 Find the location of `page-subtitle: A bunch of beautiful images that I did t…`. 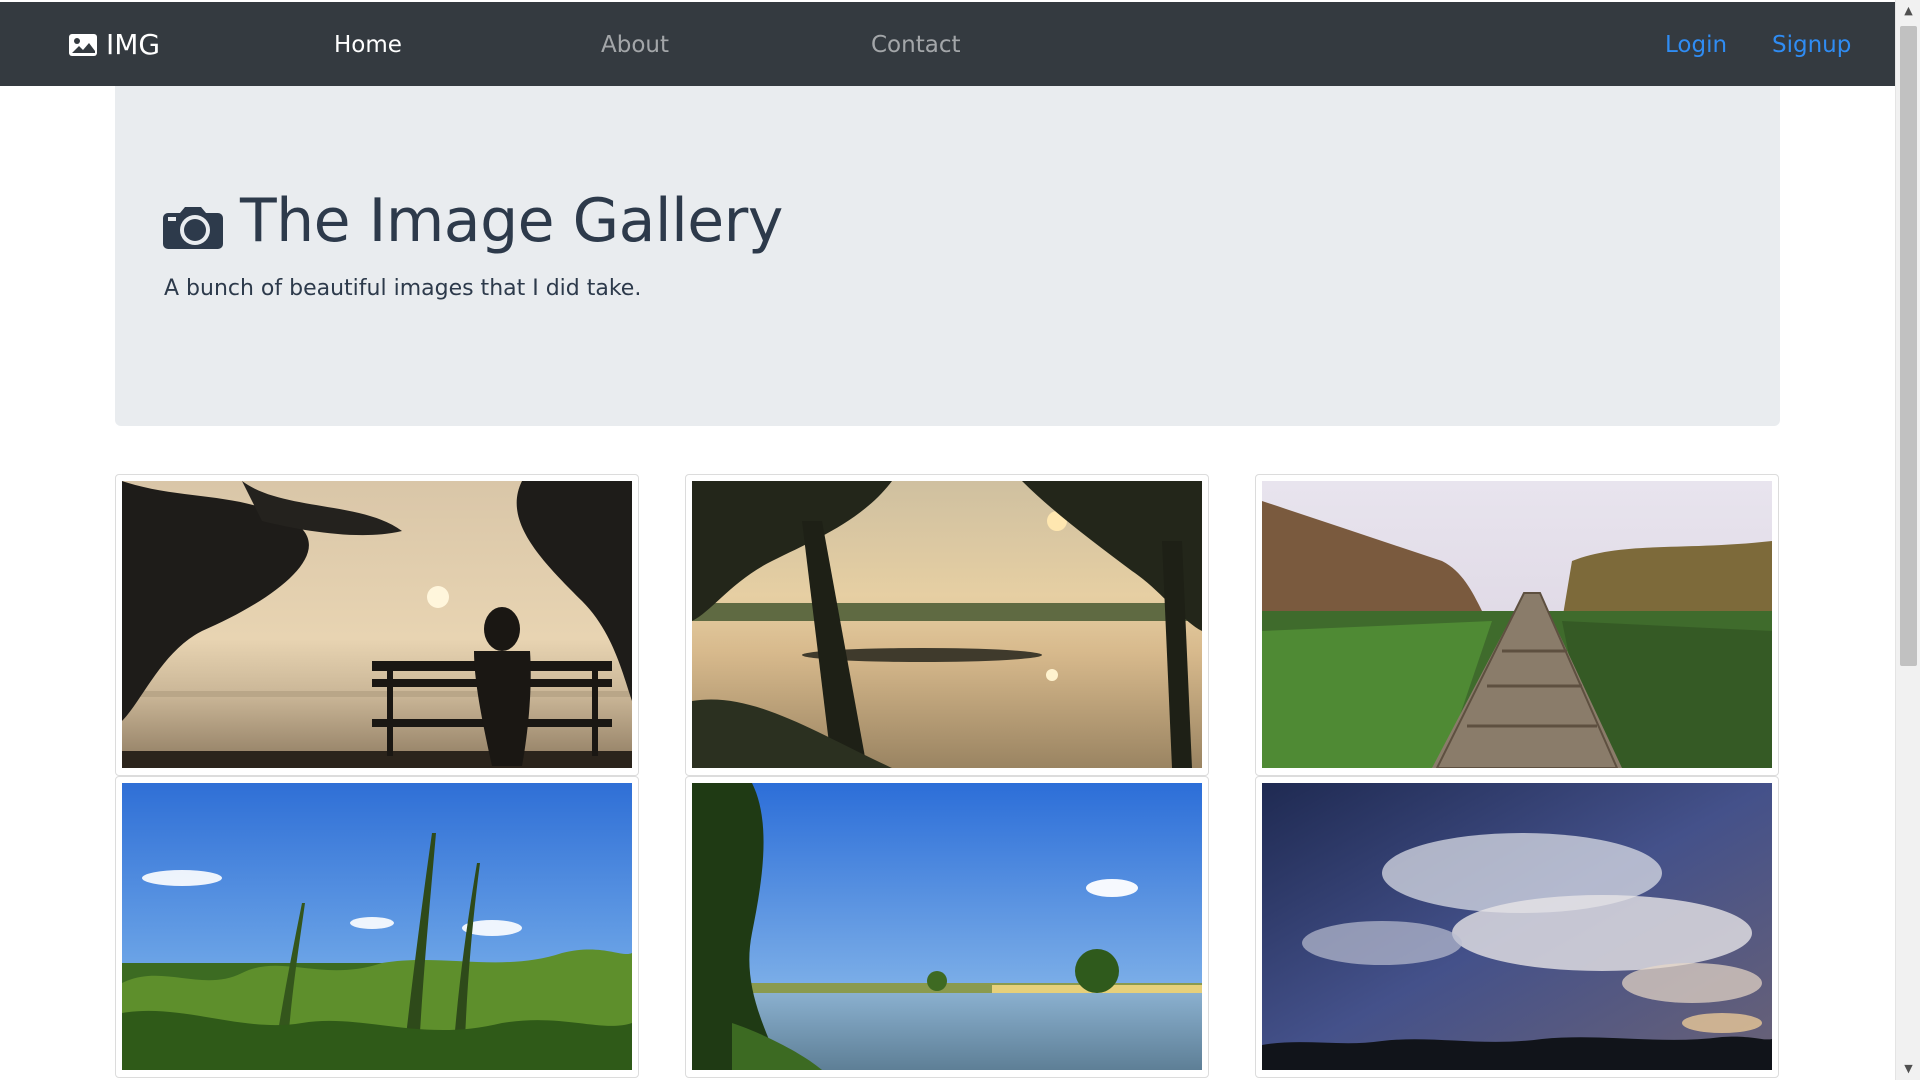

page-subtitle: A bunch of beautiful images that I did t… is located at coordinates (403, 288).